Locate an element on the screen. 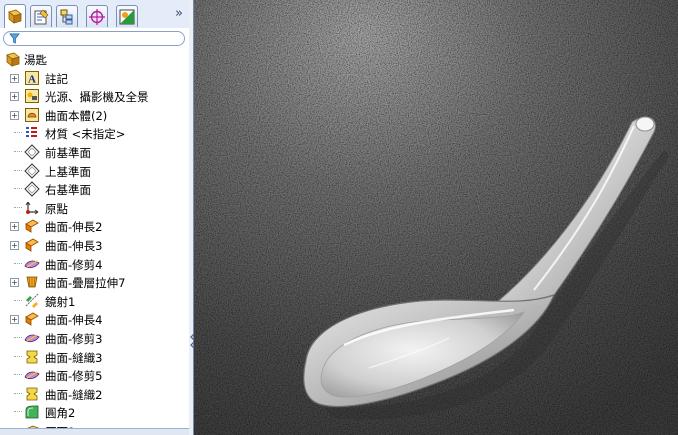  tree-item-label: 圓角2 is located at coordinates (60, 413).